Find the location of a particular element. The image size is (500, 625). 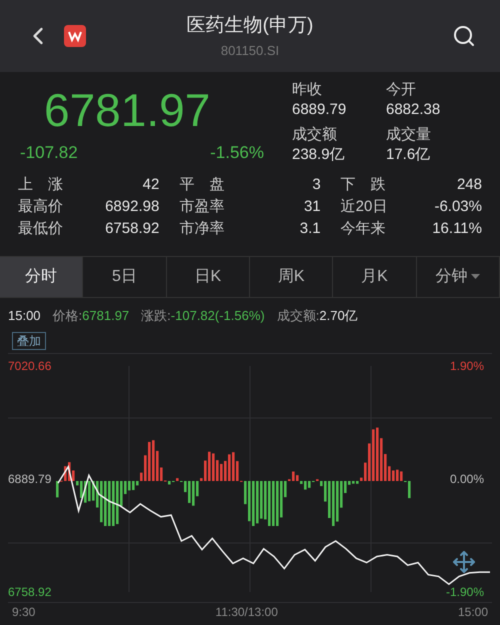

chart-tab: 5日 is located at coordinates (125, 276).